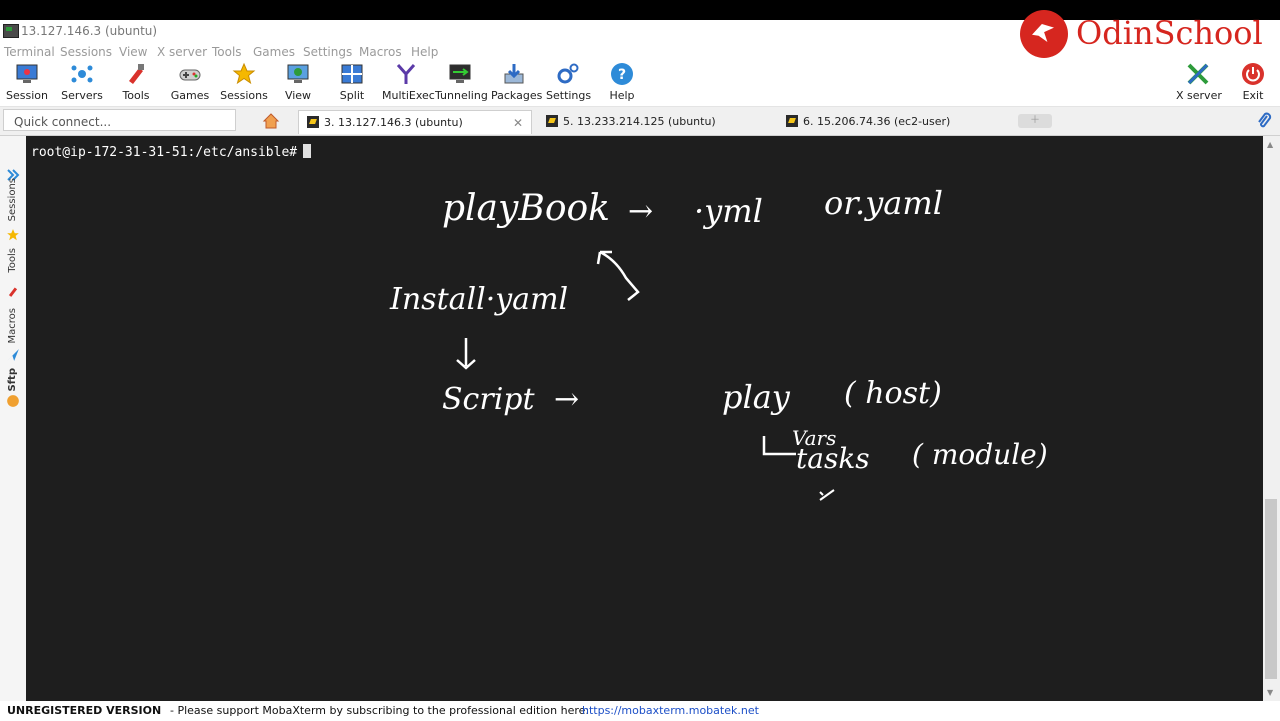  I want to click on games-label: Games, so click(190, 95).